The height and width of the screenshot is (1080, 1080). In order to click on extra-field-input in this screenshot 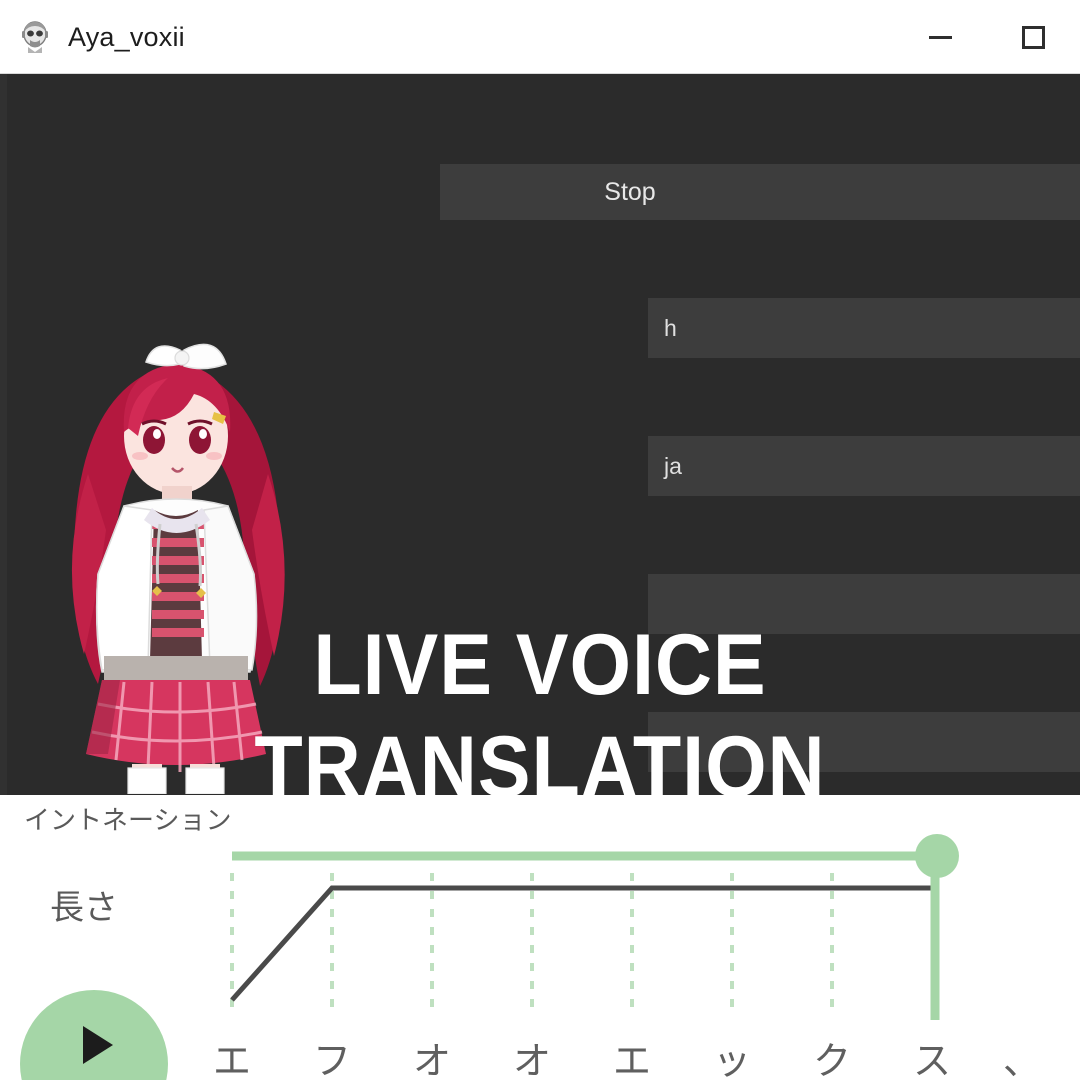, I will do `click(864, 742)`.